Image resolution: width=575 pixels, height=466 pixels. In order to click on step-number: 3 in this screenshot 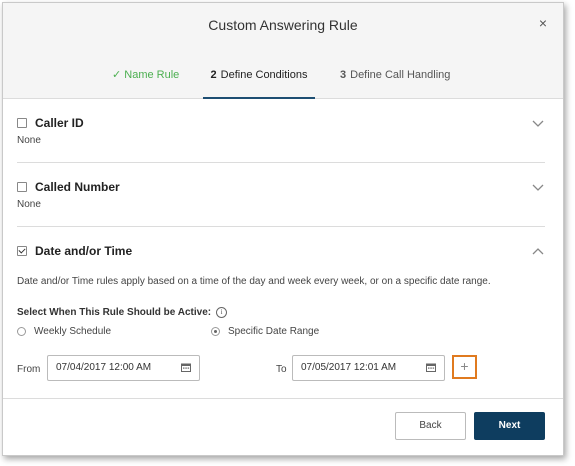, I will do `click(343, 75)`.